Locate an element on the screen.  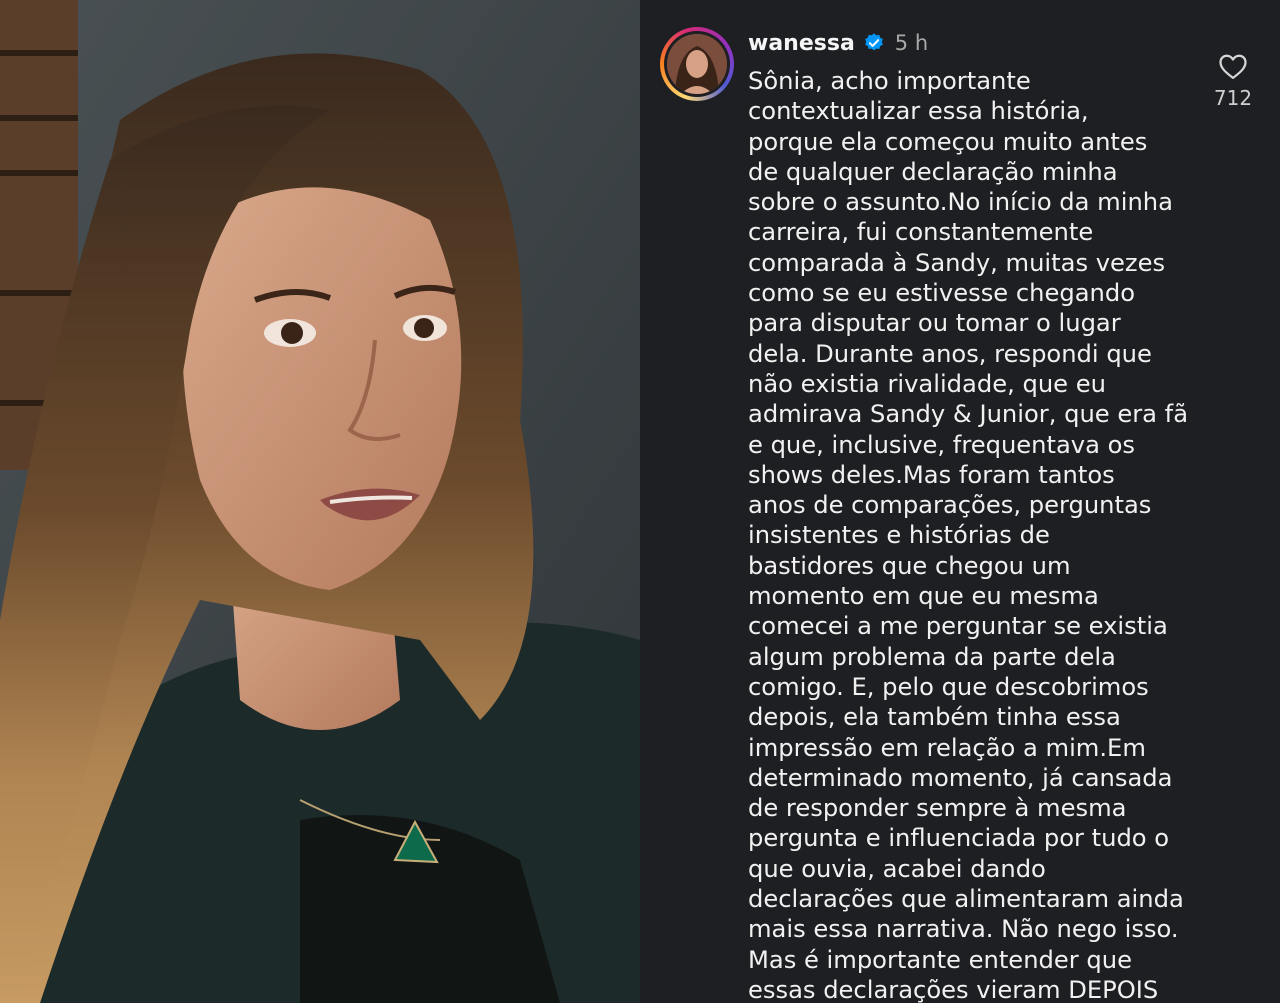
comment-line: pergunta e influenciada por tudo o is located at coordinates (959, 838).